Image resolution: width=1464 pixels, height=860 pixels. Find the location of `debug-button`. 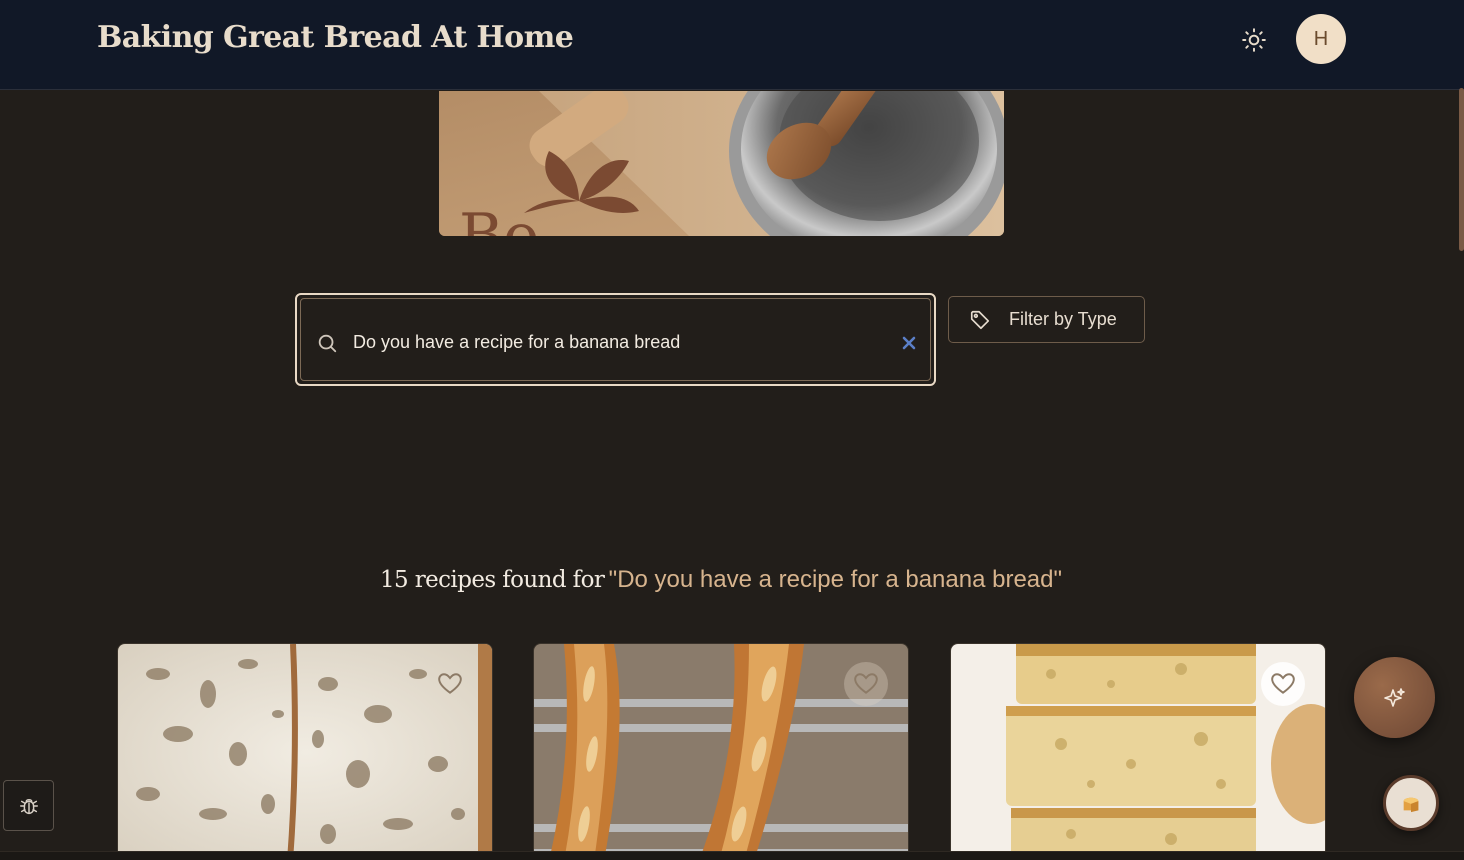

debug-button is located at coordinates (28, 805).